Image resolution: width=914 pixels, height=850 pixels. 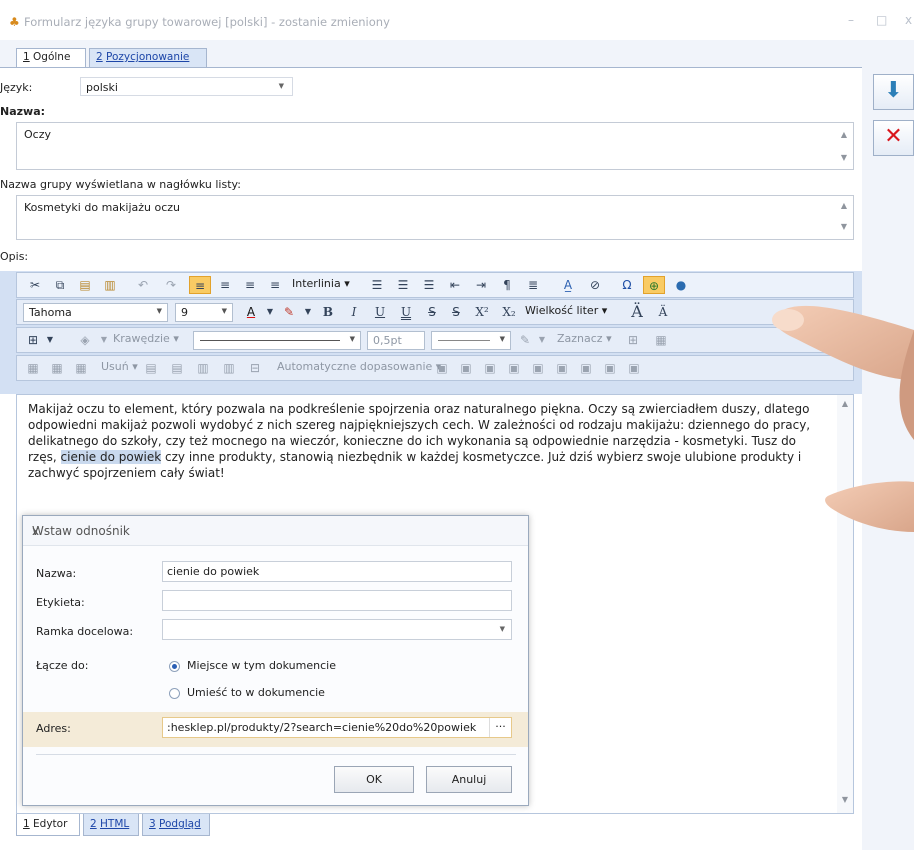 I want to click on underline-icon: U, so click(x=380, y=312).